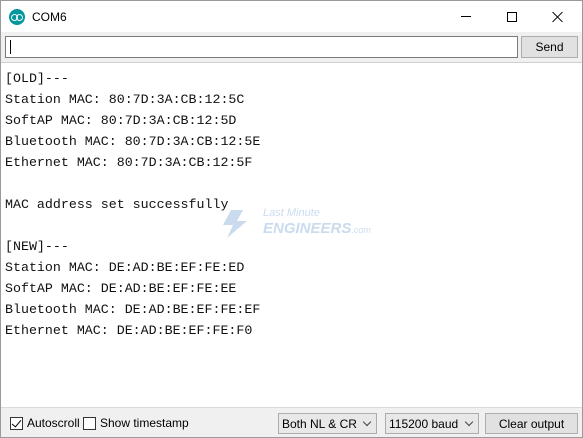  I want to click on baud-rate-select: 115200 baud, so click(432, 423).